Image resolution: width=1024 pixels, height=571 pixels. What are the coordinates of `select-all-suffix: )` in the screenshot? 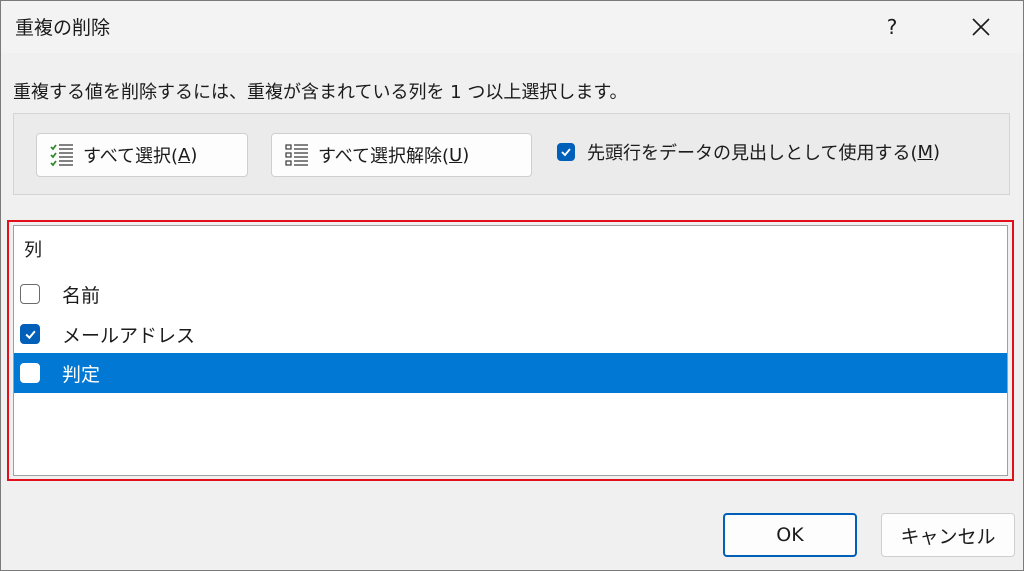 It's located at (194, 155).